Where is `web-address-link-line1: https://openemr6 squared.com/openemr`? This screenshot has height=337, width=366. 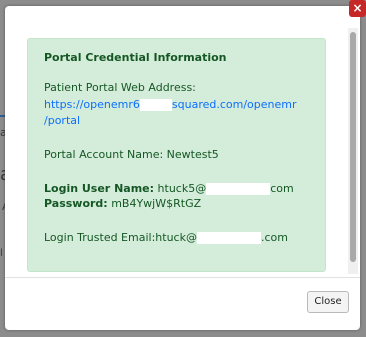 web-address-link-line1: https://openemr6 squared.com/openemr is located at coordinates (170, 104).